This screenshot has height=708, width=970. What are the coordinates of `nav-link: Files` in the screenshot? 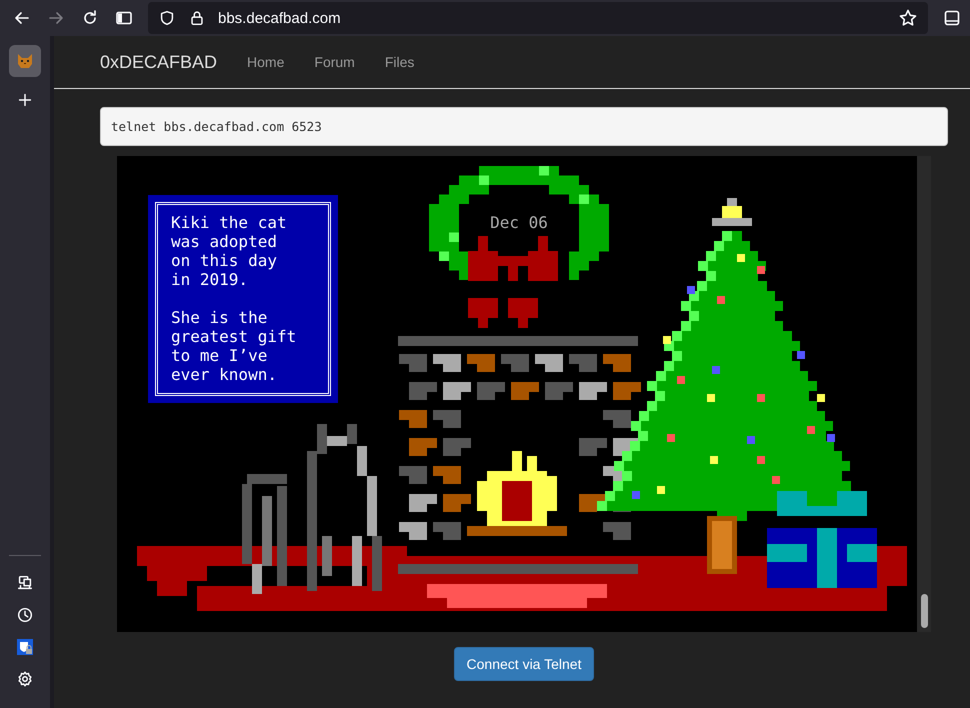 It's located at (399, 62).